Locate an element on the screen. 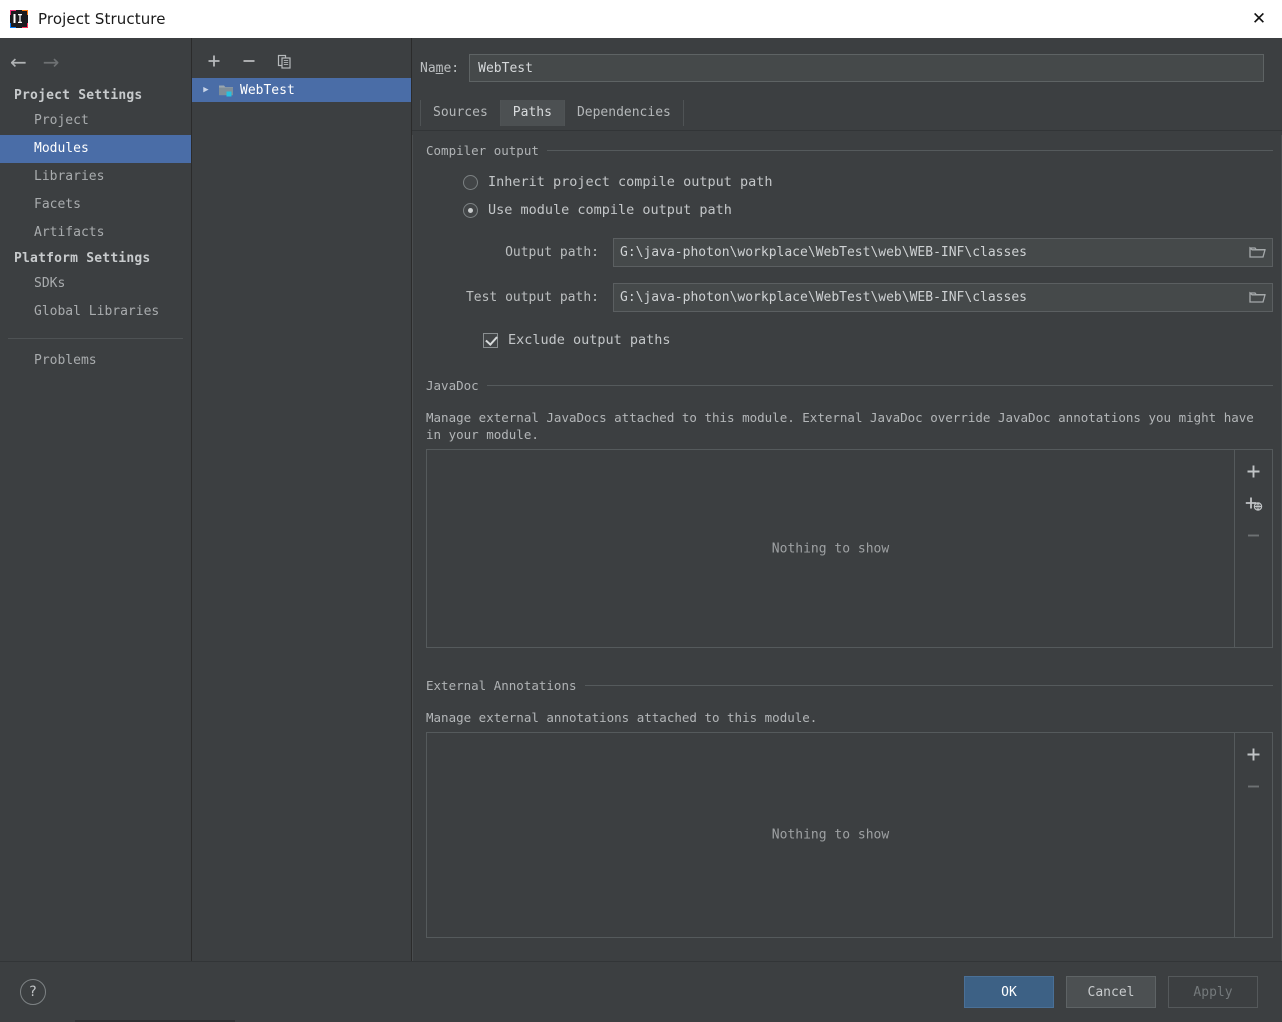 The width and height of the screenshot is (1282, 1022). output-path-row: Output path: is located at coordinates (847, 252).